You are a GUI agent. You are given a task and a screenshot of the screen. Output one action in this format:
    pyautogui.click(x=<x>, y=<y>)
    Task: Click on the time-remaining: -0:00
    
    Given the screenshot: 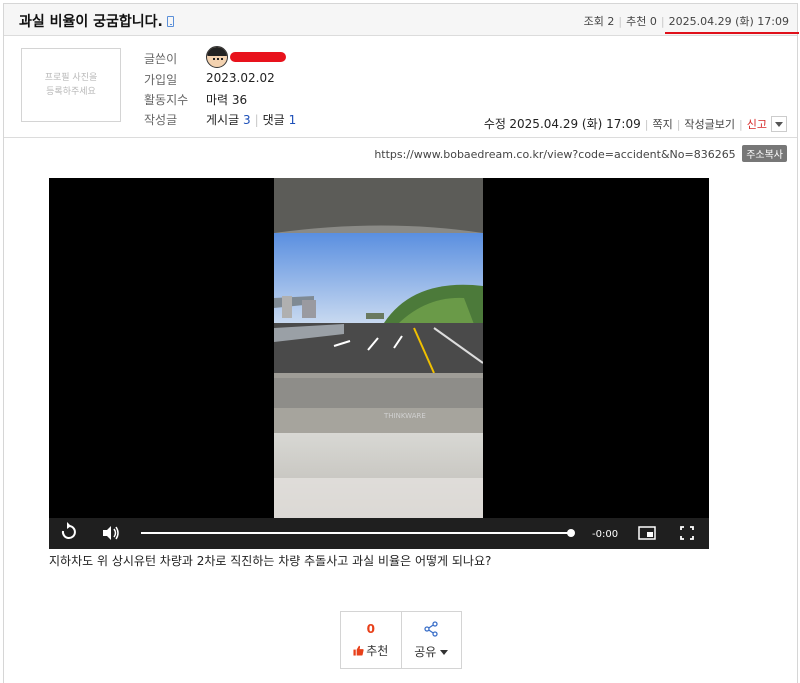 What is the action you would take?
    pyautogui.click(x=605, y=534)
    